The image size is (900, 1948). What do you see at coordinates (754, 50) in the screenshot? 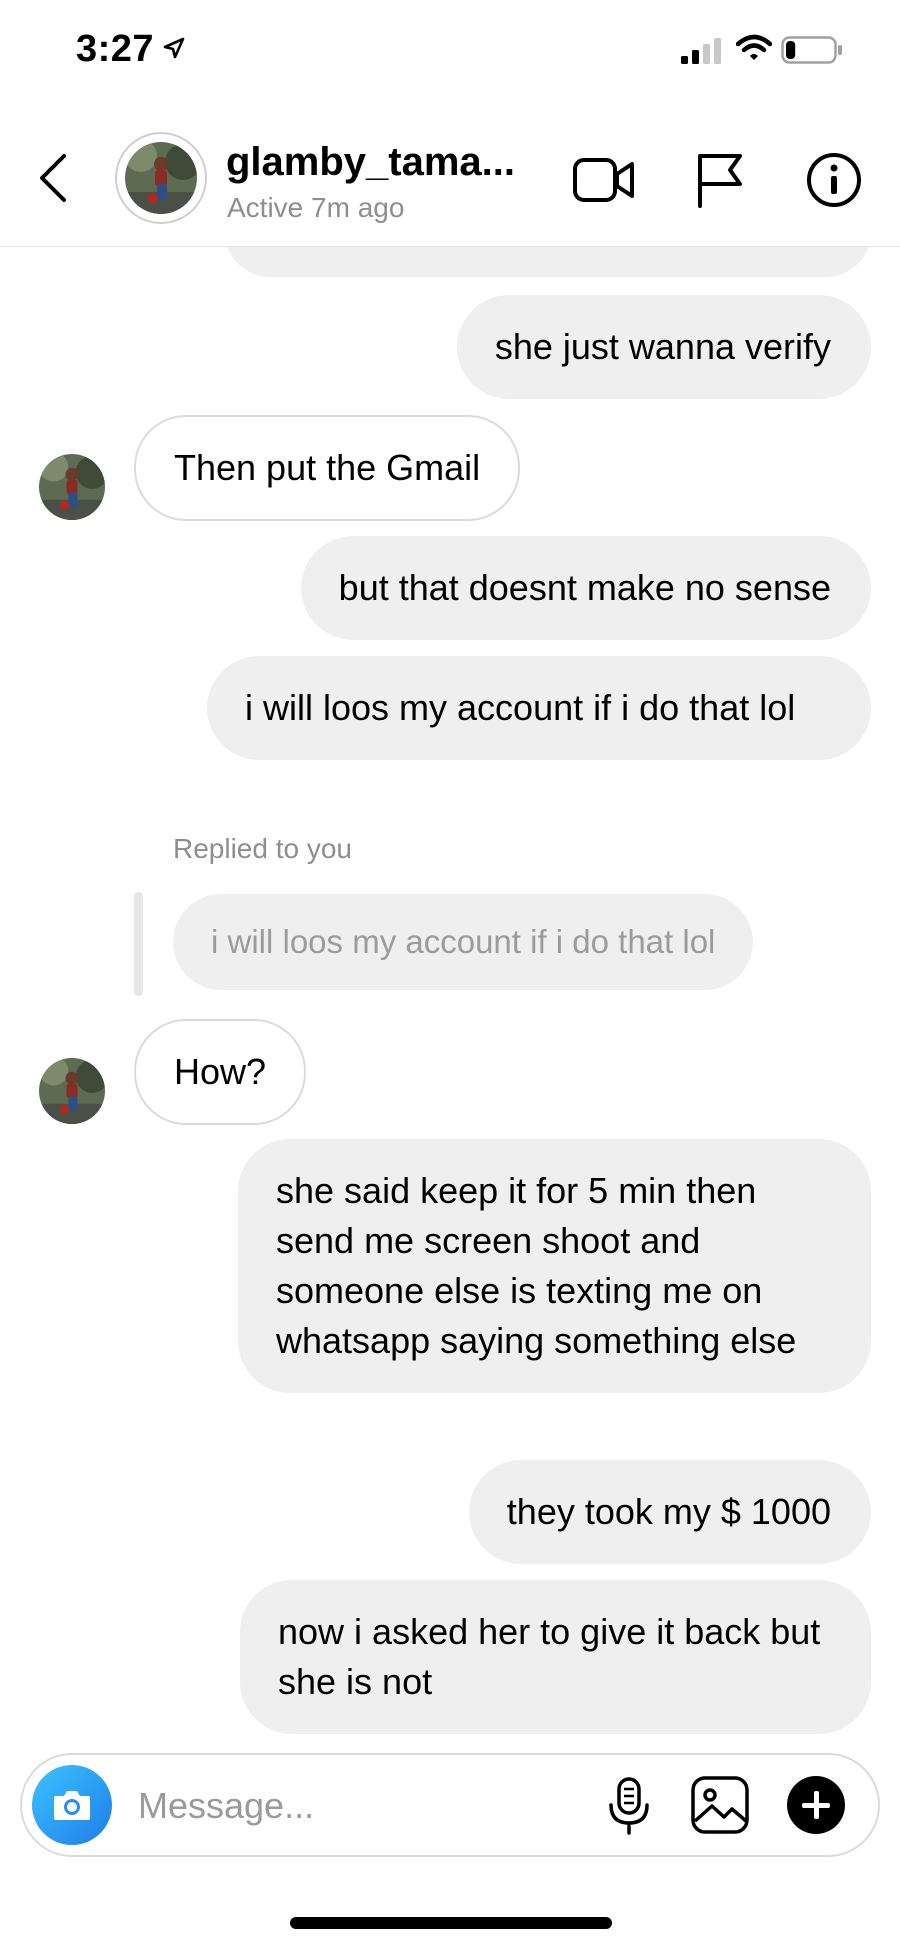
I see `wifi-icon` at bounding box center [754, 50].